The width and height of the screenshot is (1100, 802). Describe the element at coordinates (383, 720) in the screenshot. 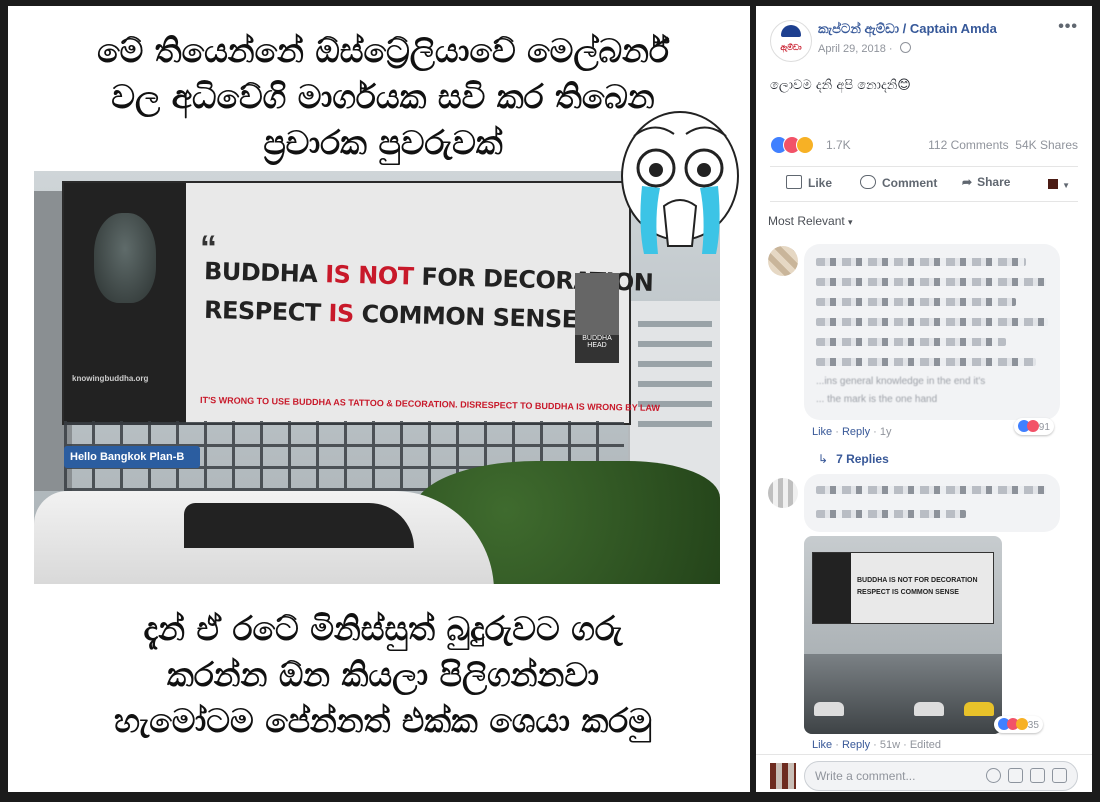

I see `caption-line: හැමෝටම පේන්නත් එක්ක ශෙයා කරමු` at that location.